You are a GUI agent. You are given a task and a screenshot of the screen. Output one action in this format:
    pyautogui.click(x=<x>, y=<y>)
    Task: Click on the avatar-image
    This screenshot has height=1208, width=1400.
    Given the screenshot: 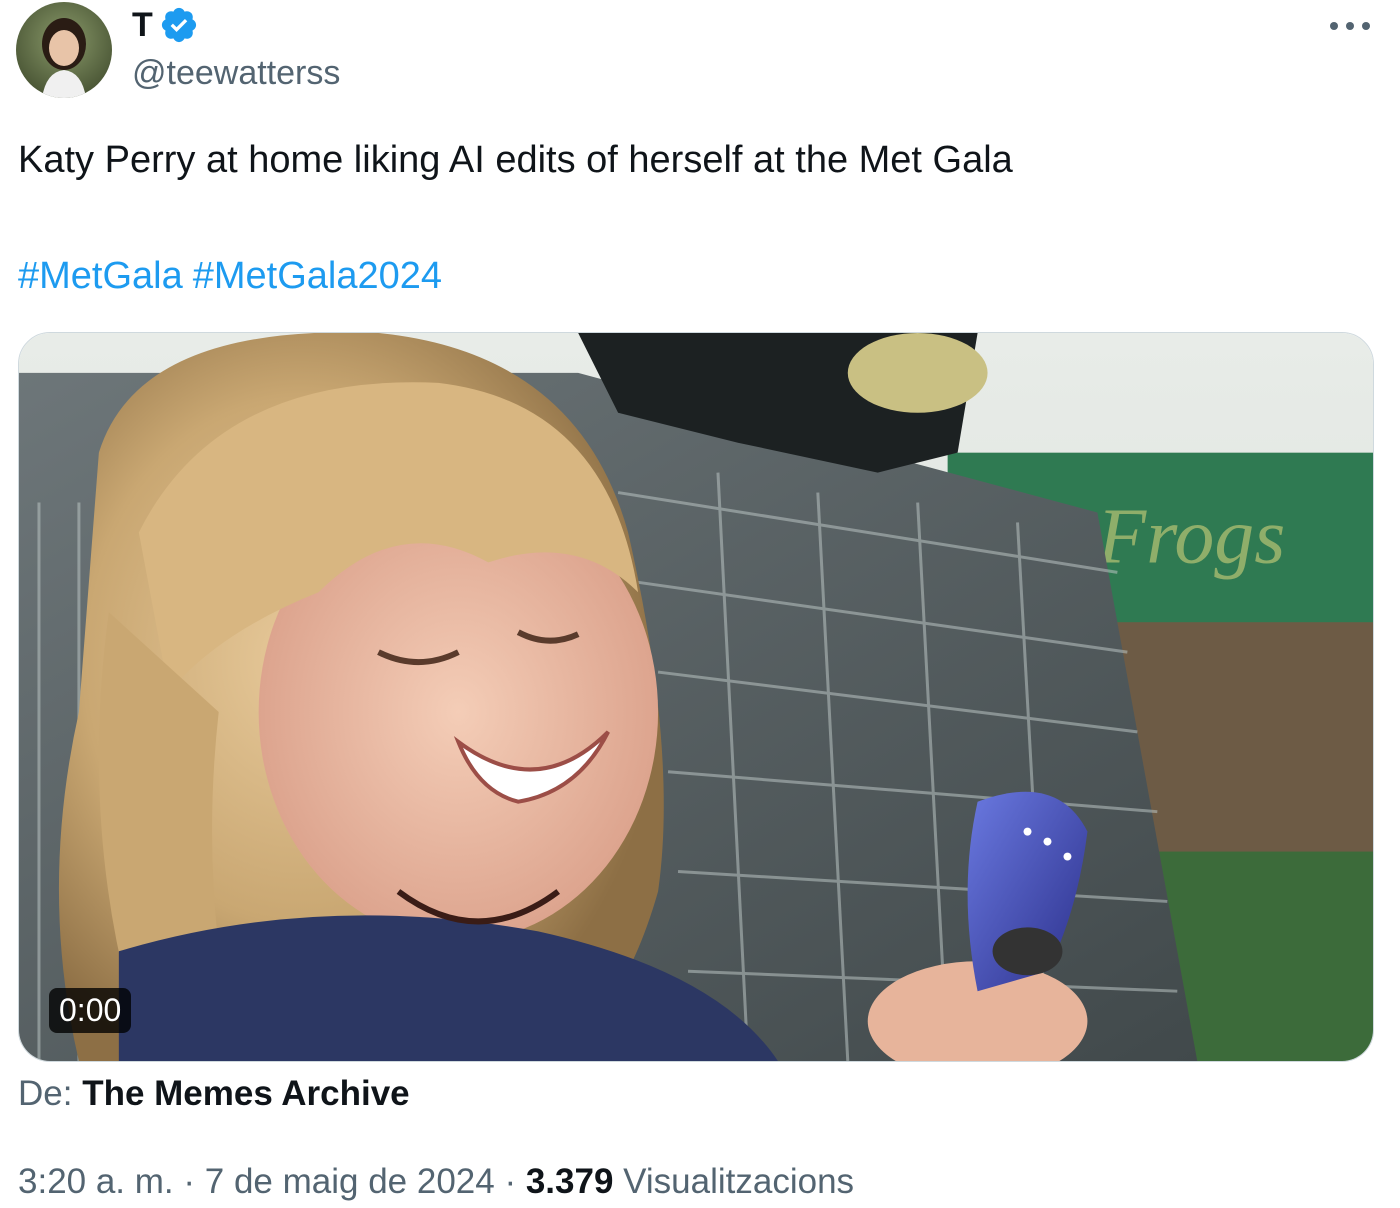 What is the action you would take?
    pyautogui.click(x=64, y=50)
    